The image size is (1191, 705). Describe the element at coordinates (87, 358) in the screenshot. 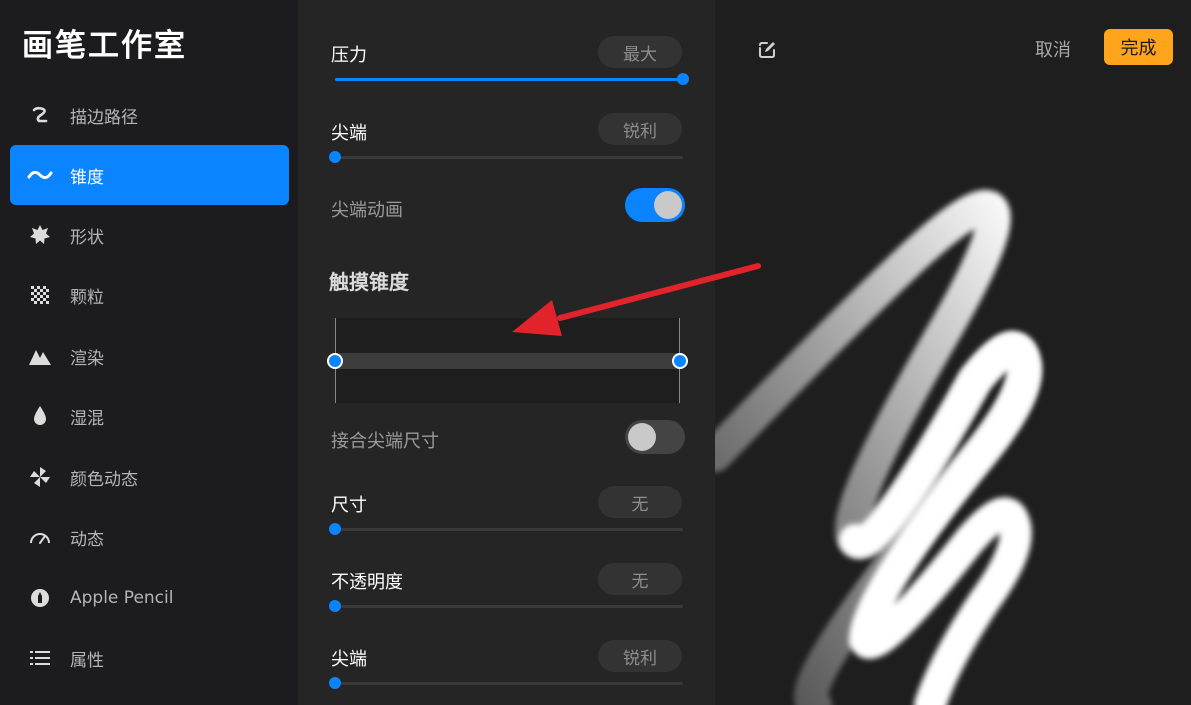

I see `sidebar-item-label: 渲染` at that location.